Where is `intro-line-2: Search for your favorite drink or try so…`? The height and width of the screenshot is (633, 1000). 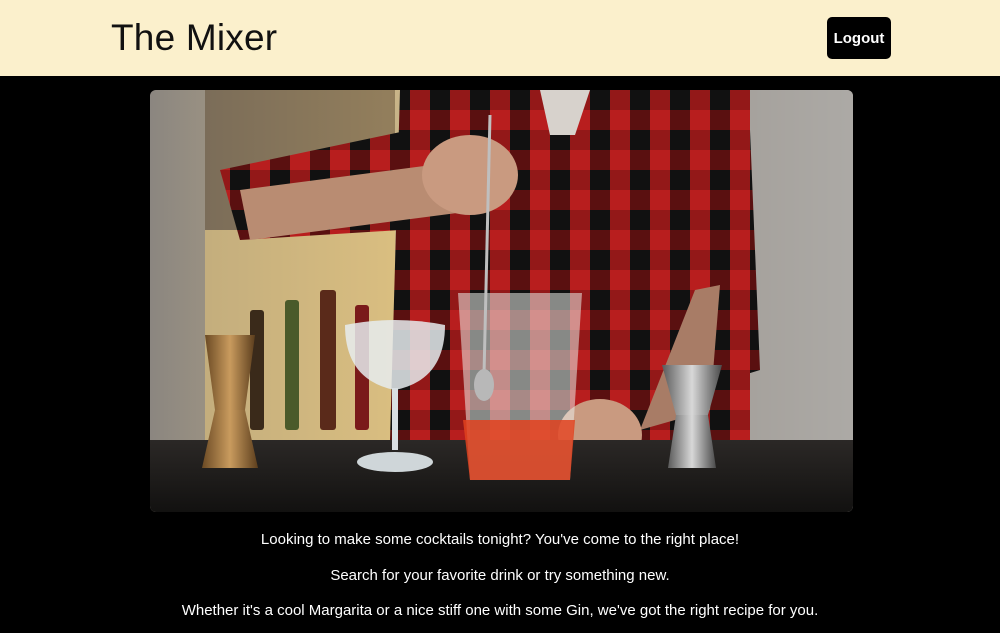 intro-line-2: Search for your favorite drink or try so… is located at coordinates (500, 575).